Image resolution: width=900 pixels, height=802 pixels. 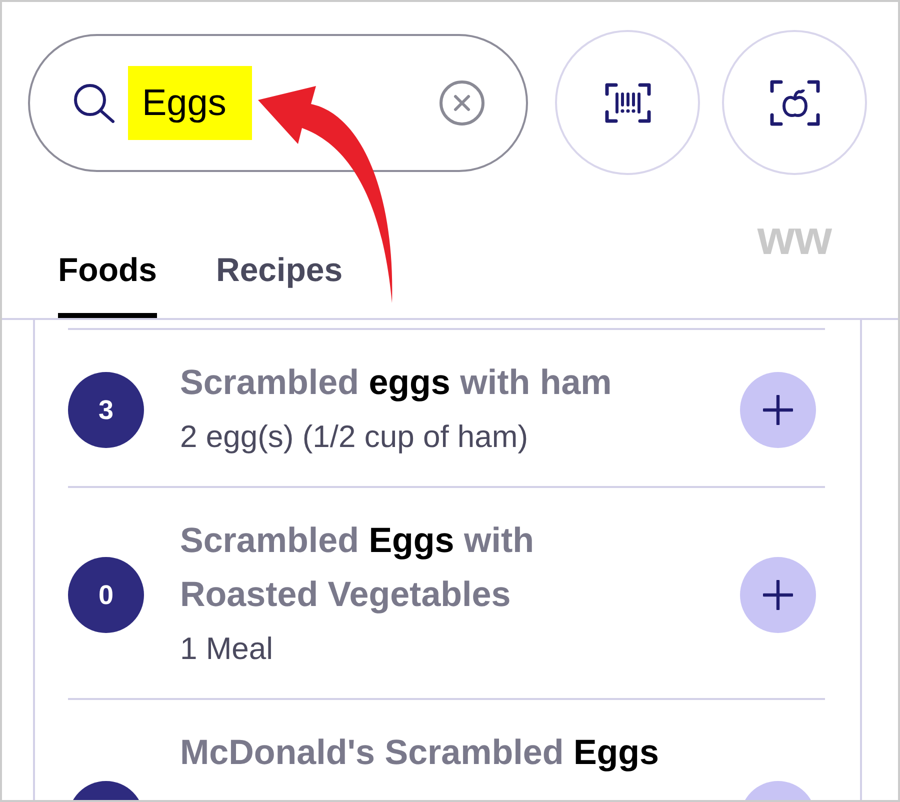 What do you see at coordinates (94, 102) in the screenshot?
I see `search-icon` at bounding box center [94, 102].